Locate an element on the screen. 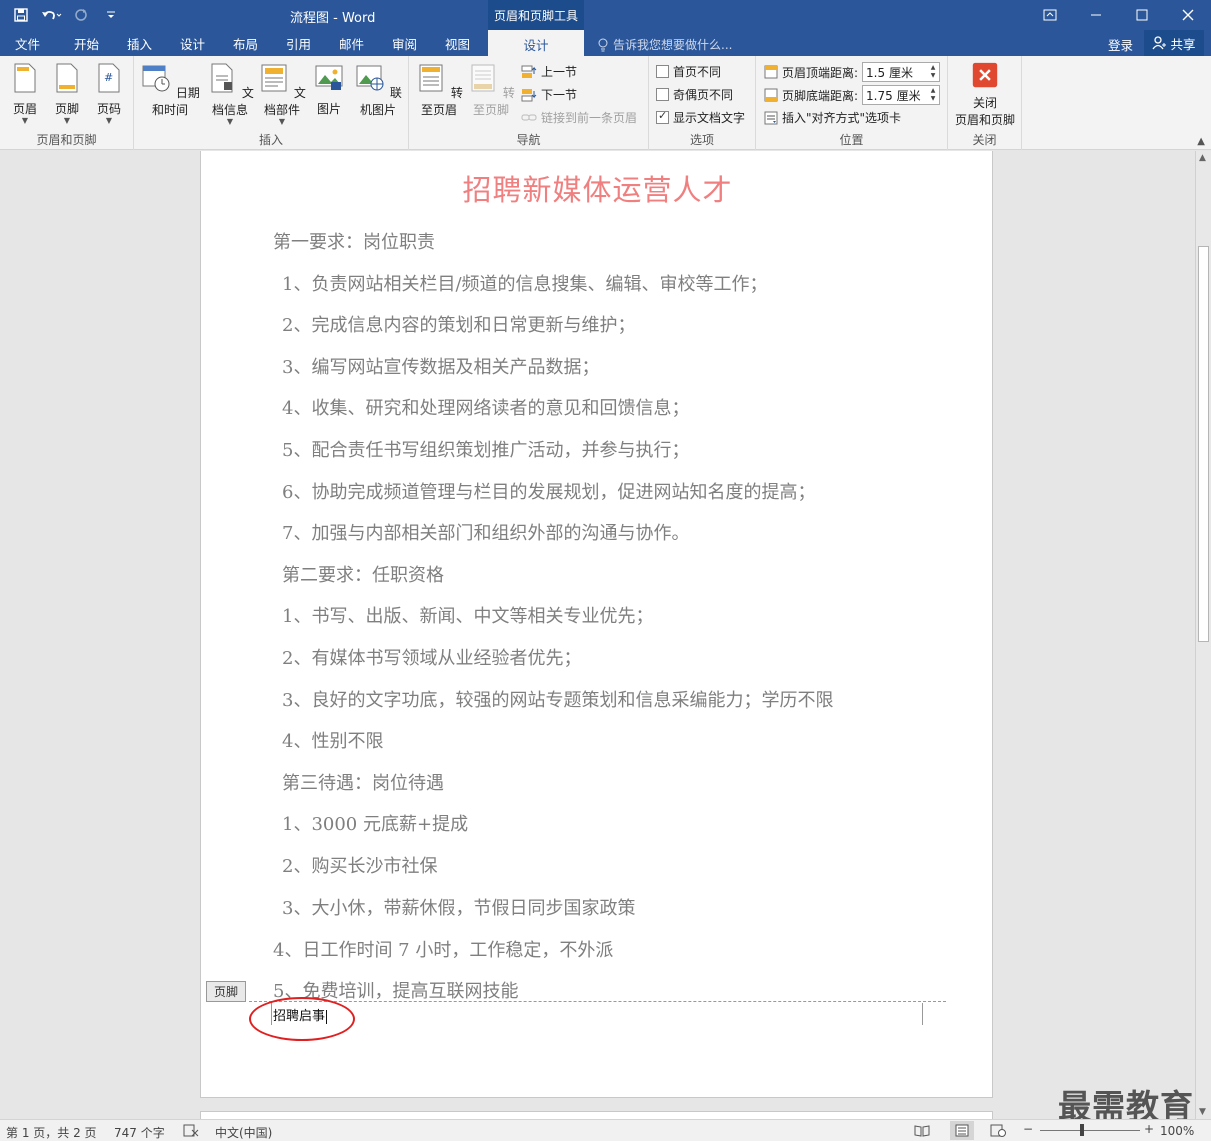 This screenshot has height=1141, width=1211. go-to-footer-button: 转至页脚 is located at coordinates (491, 90).